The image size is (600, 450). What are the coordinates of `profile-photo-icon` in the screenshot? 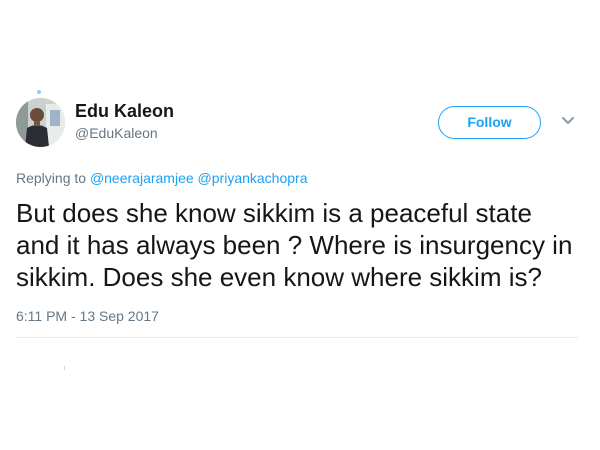 It's located at (40, 122).